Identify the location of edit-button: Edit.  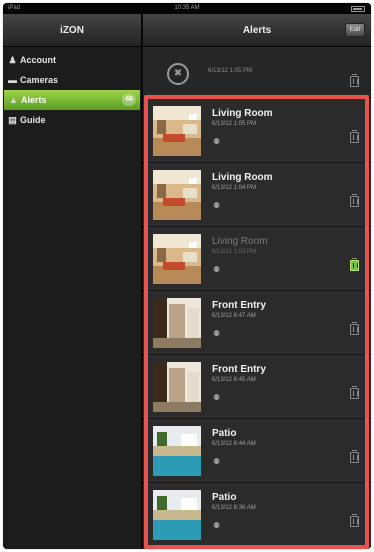
(355, 30).